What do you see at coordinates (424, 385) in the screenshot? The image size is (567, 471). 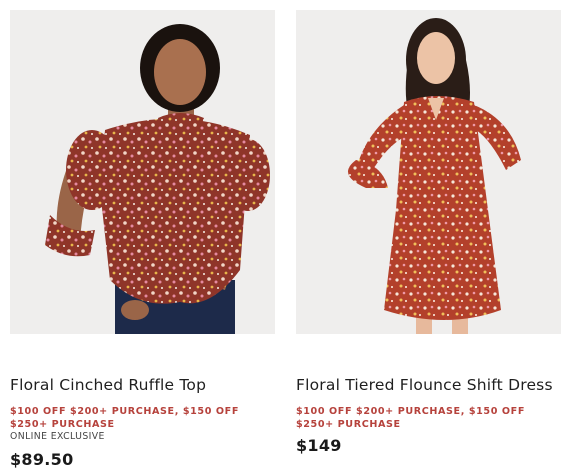 I see `product-name: Floral Tiered Flounce Shift Dress` at bounding box center [424, 385].